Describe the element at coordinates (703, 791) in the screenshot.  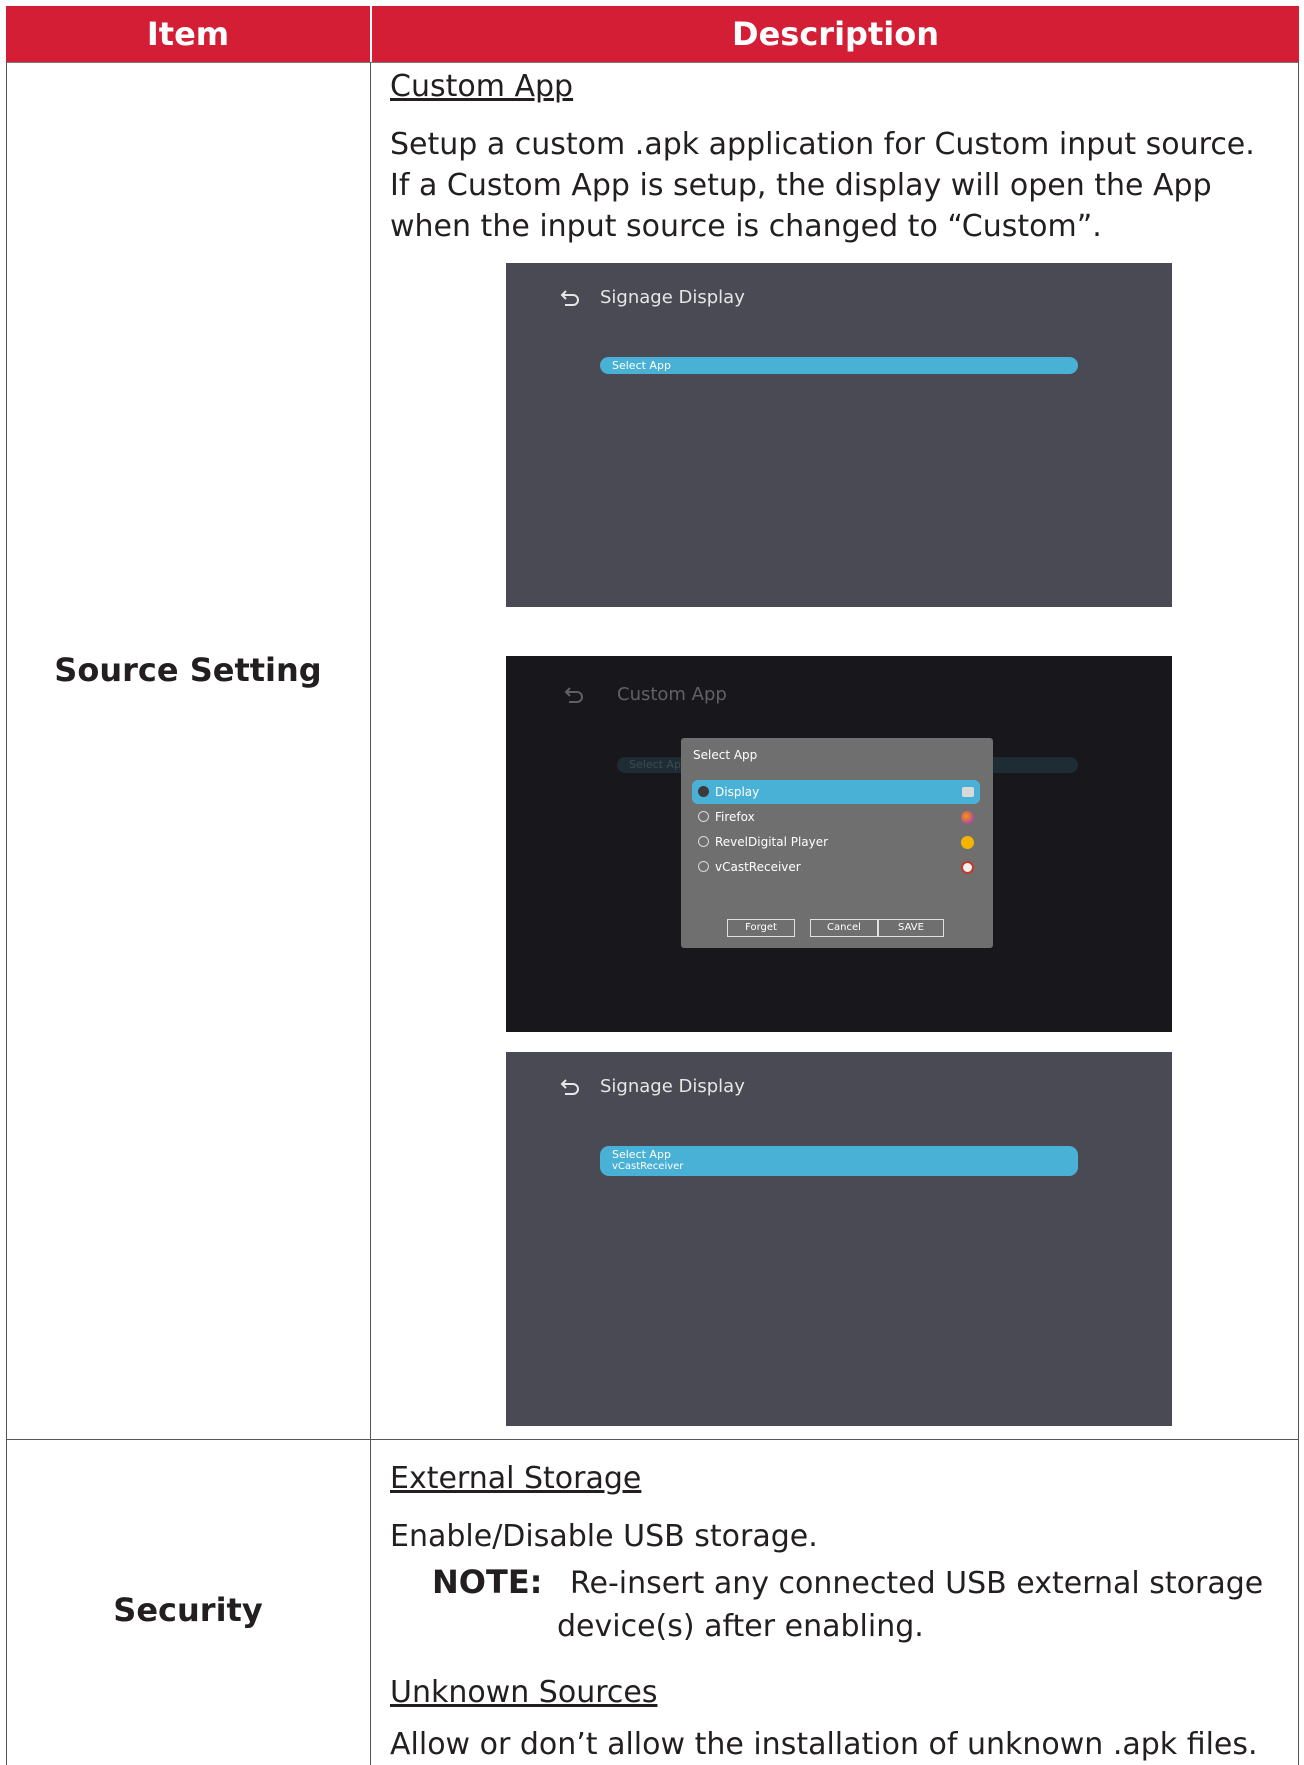
I see `radio-selected` at that location.